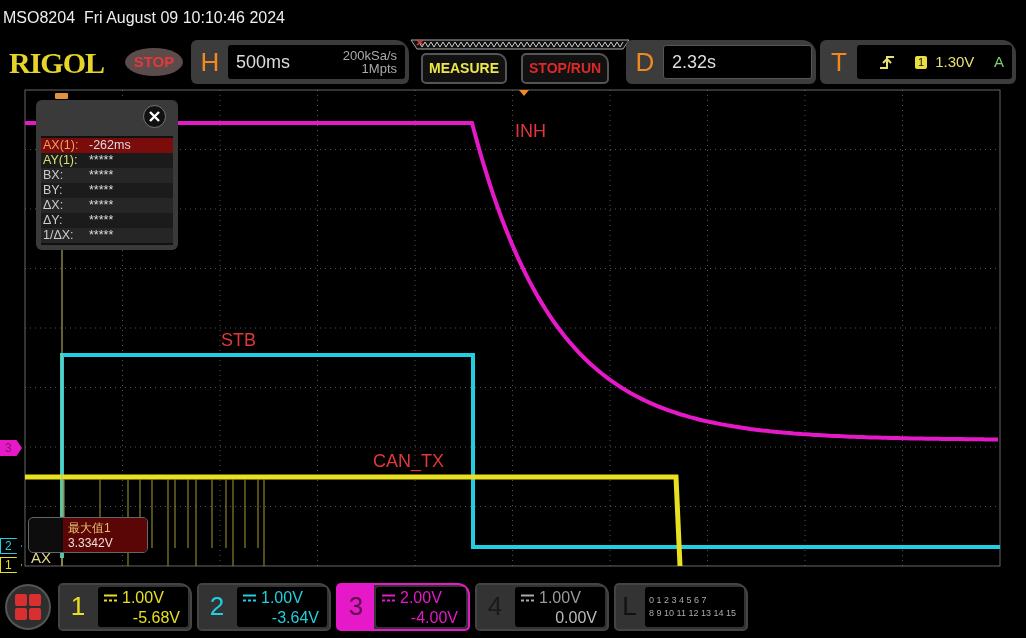 The width and height of the screenshot is (1026, 638). What do you see at coordinates (61, 96) in the screenshot?
I see `cursor-marker` at bounding box center [61, 96].